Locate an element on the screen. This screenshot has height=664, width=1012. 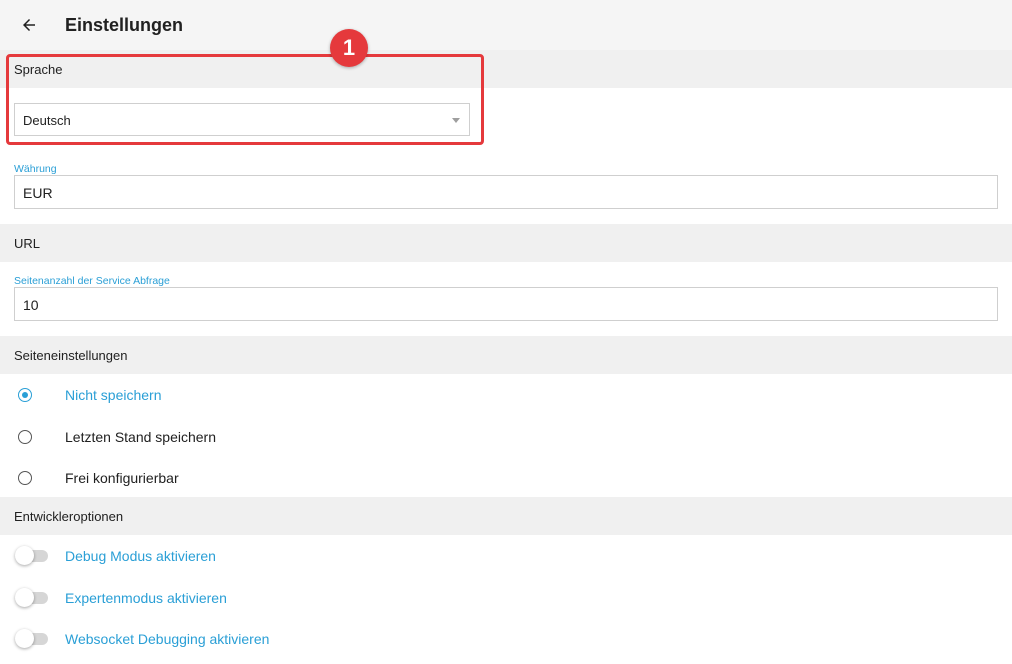
toggle-row-debug: Debug Modus aktivieren is located at coordinates (506, 556).